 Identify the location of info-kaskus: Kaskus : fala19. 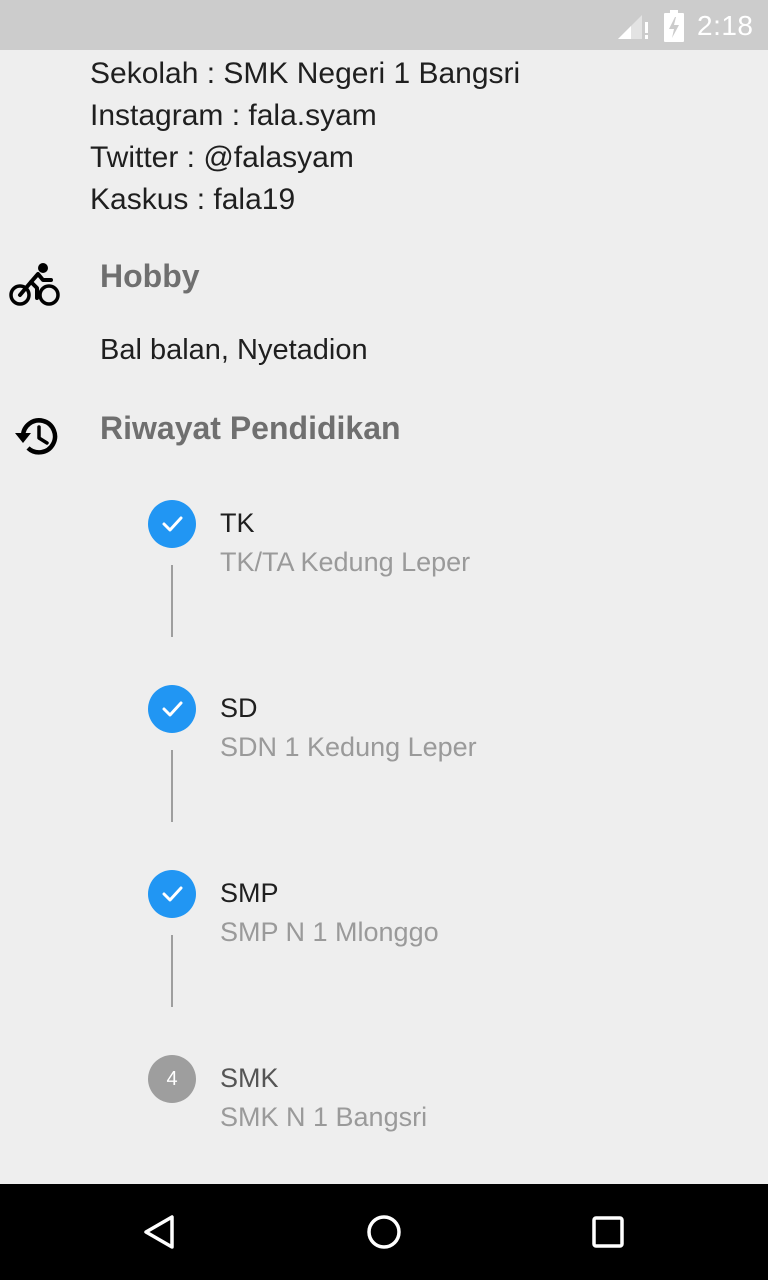
(193, 199).